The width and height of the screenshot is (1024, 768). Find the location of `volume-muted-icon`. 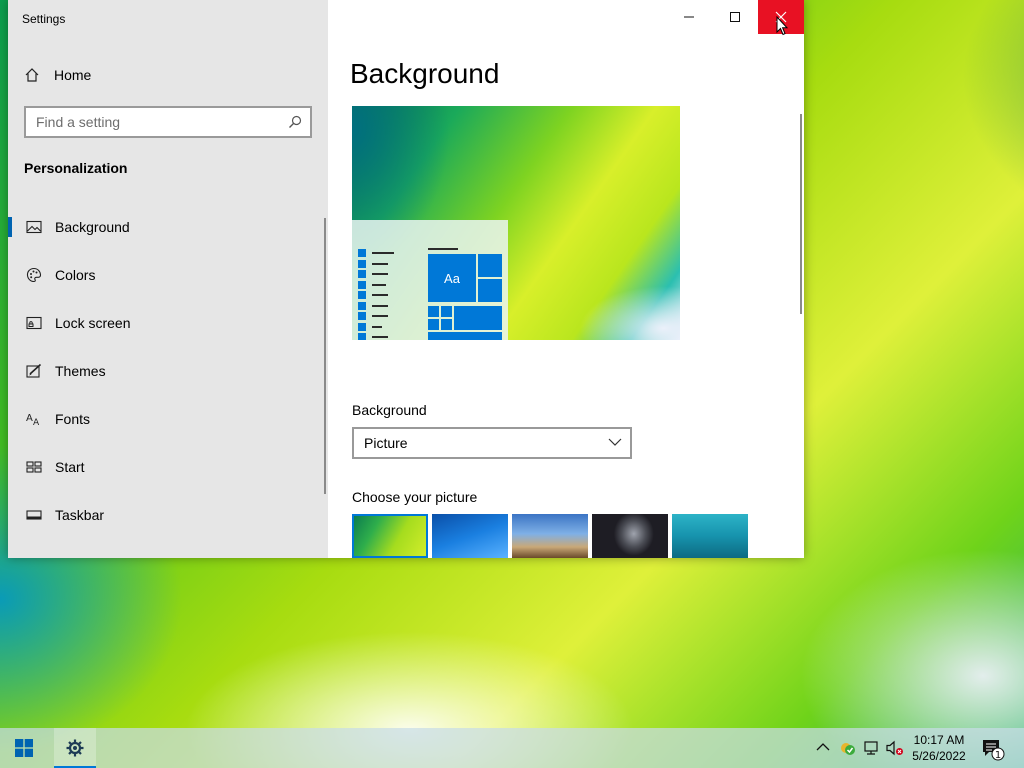

volume-muted-icon is located at coordinates (895, 748).